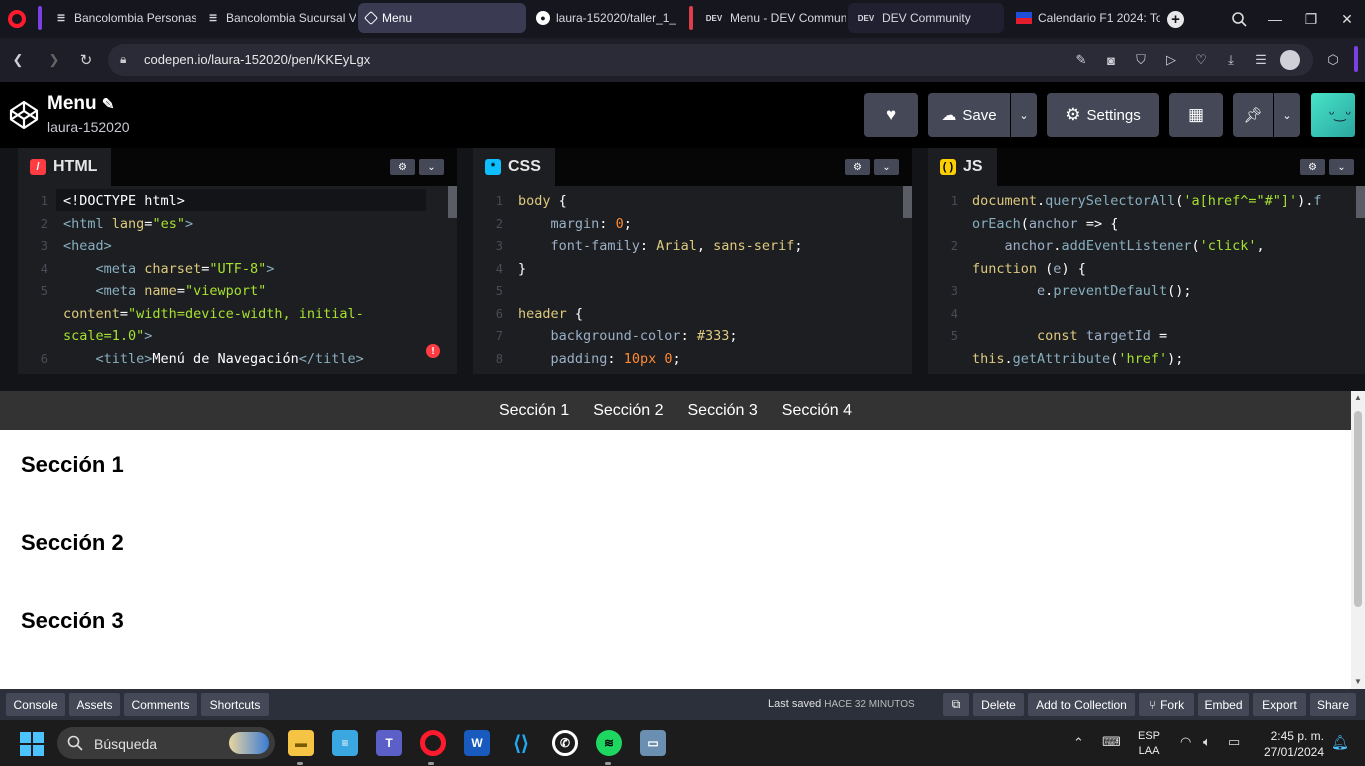 Image resolution: width=1365 pixels, height=766 pixels. What do you see at coordinates (499, 291) in the screenshot?
I see `line-number: 5` at bounding box center [499, 291].